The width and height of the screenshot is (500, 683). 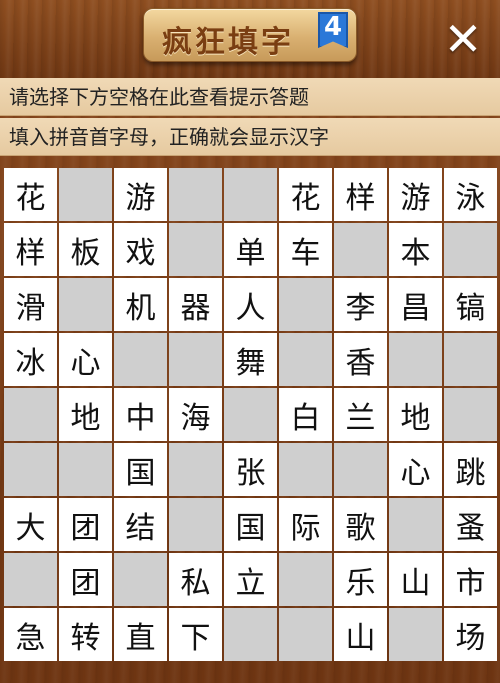 What do you see at coordinates (463, 39) in the screenshot?
I see `close-button: ✕` at bounding box center [463, 39].